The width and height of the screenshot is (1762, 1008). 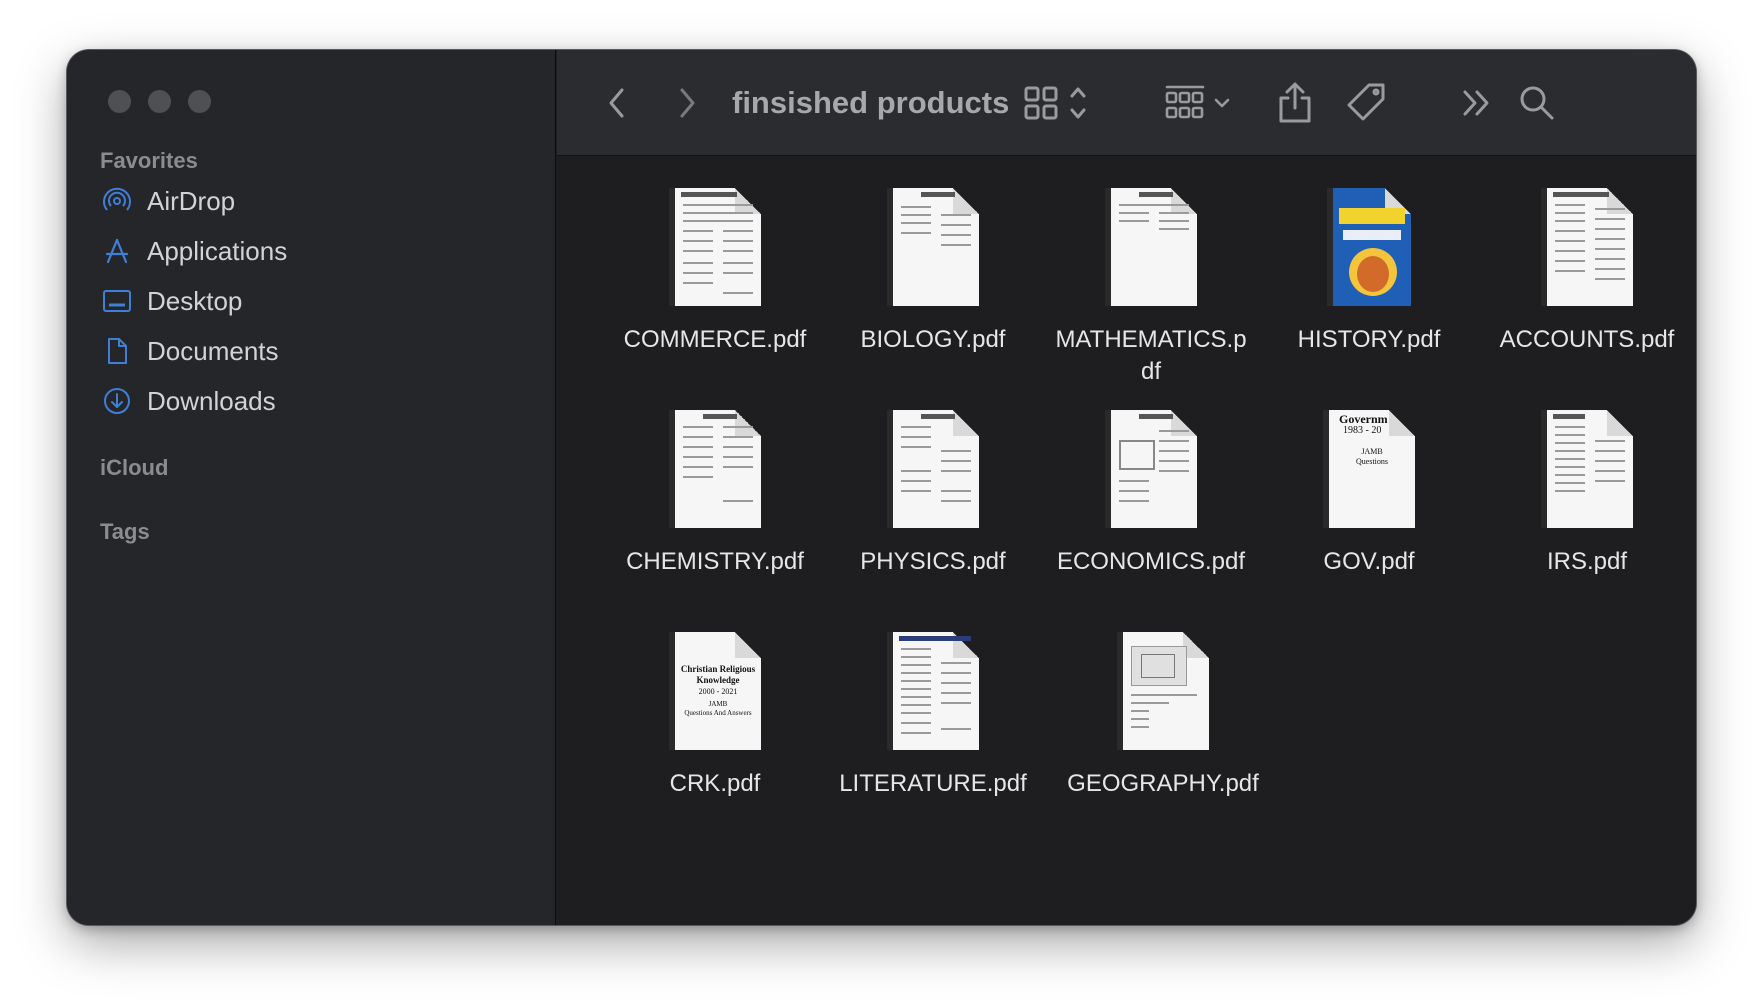 What do you see at coordinates (119, 101) in the screenshot?
I see `close-button` at bounding box center [119, 101].